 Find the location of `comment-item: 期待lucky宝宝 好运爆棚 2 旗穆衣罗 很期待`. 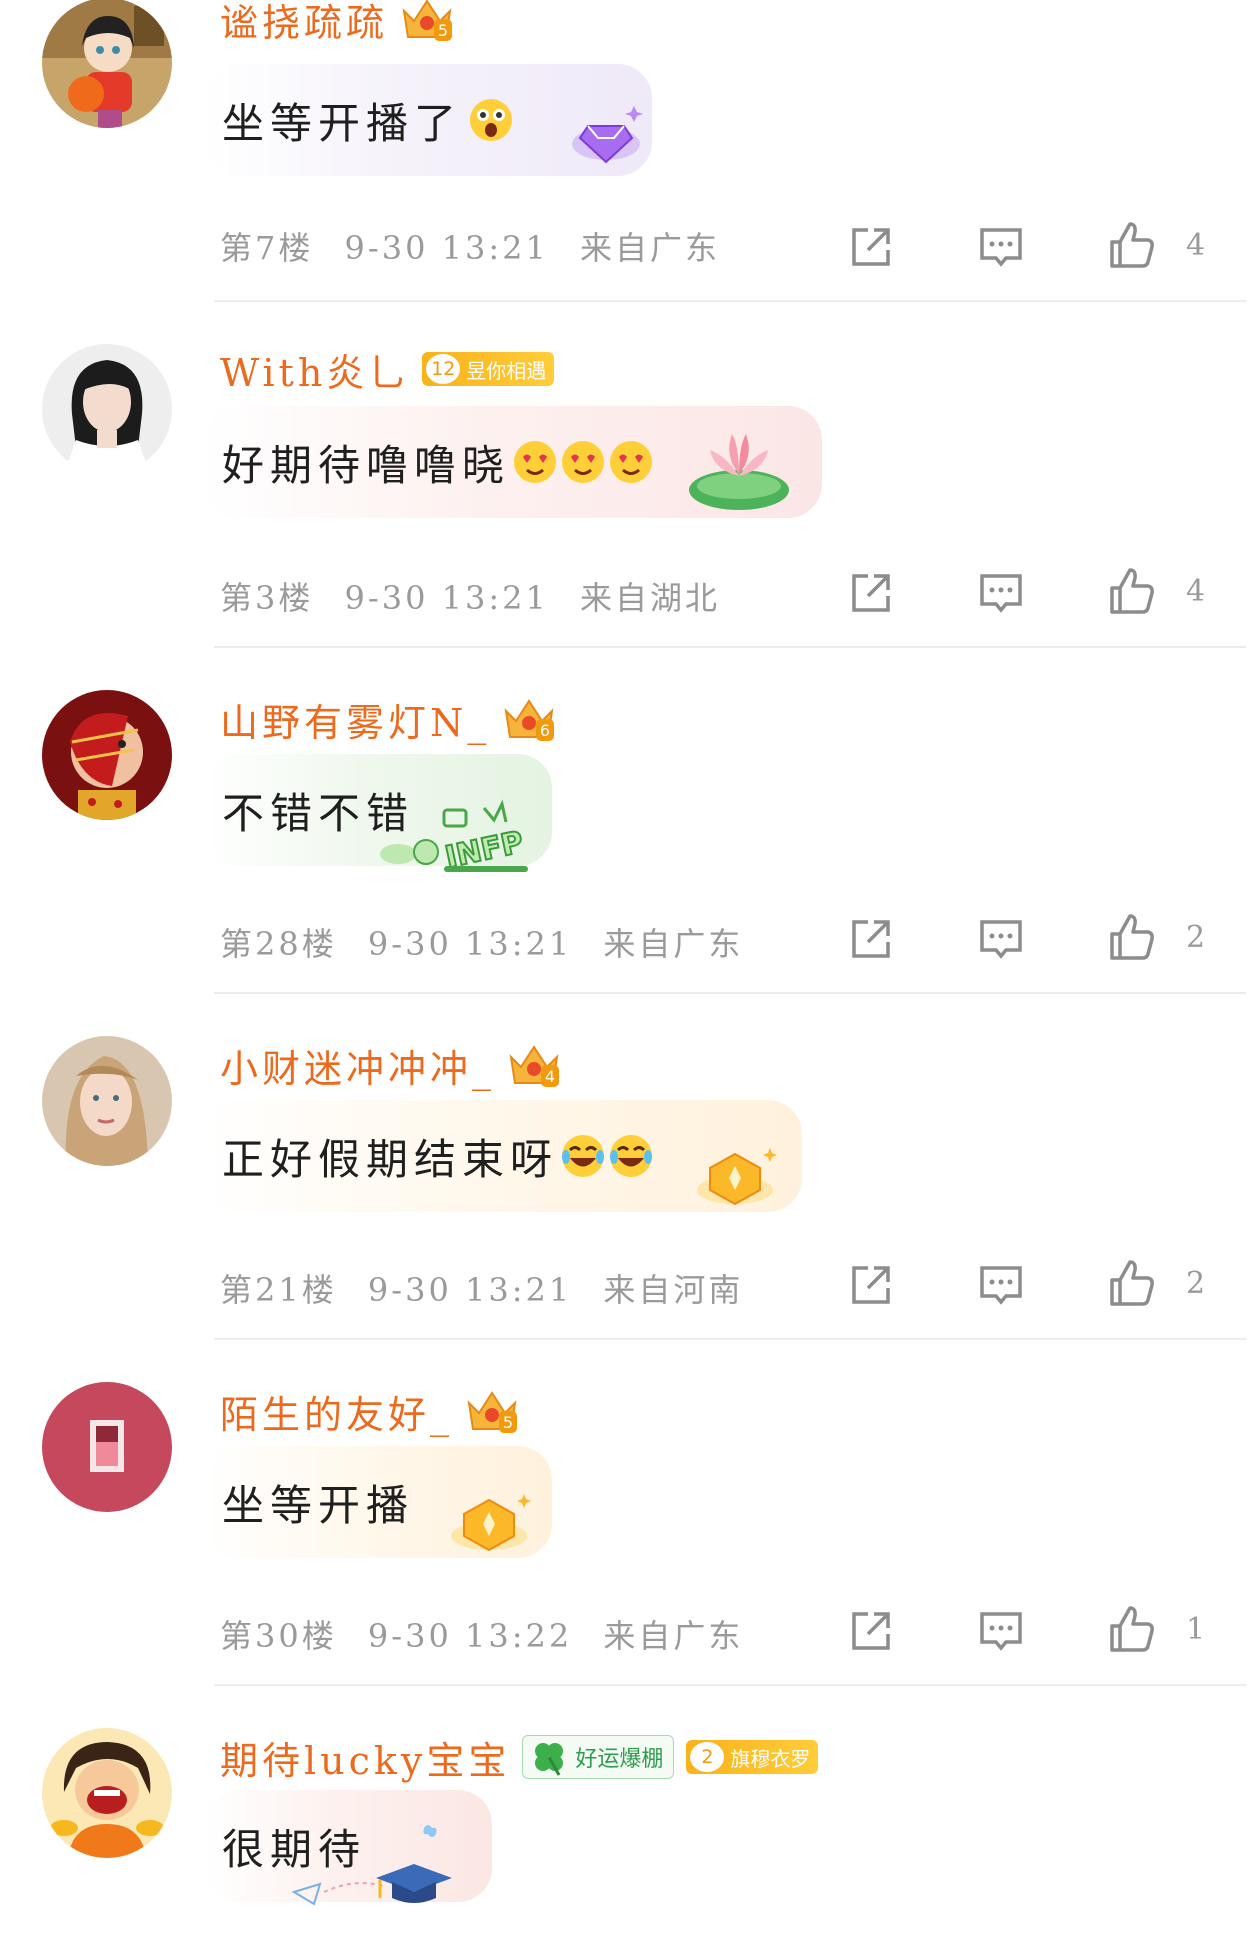

comment-item: 期待lucky宝宝 好运爆棚 2 旗穆衣罗 很期待 is located at coordinates (630, 1837).